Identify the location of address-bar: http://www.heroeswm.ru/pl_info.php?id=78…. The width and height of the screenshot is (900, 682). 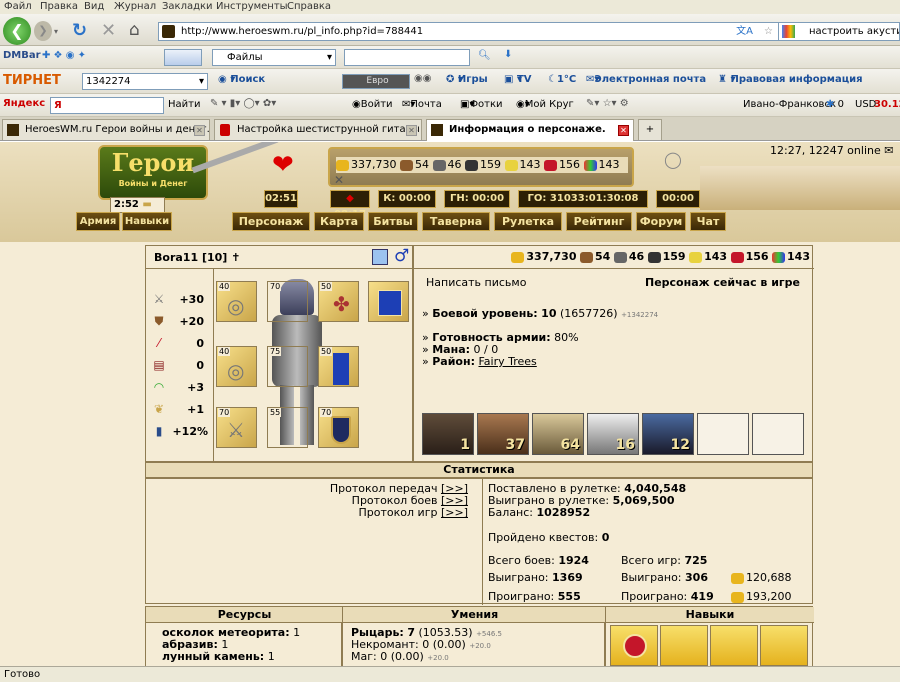
(469, 31).